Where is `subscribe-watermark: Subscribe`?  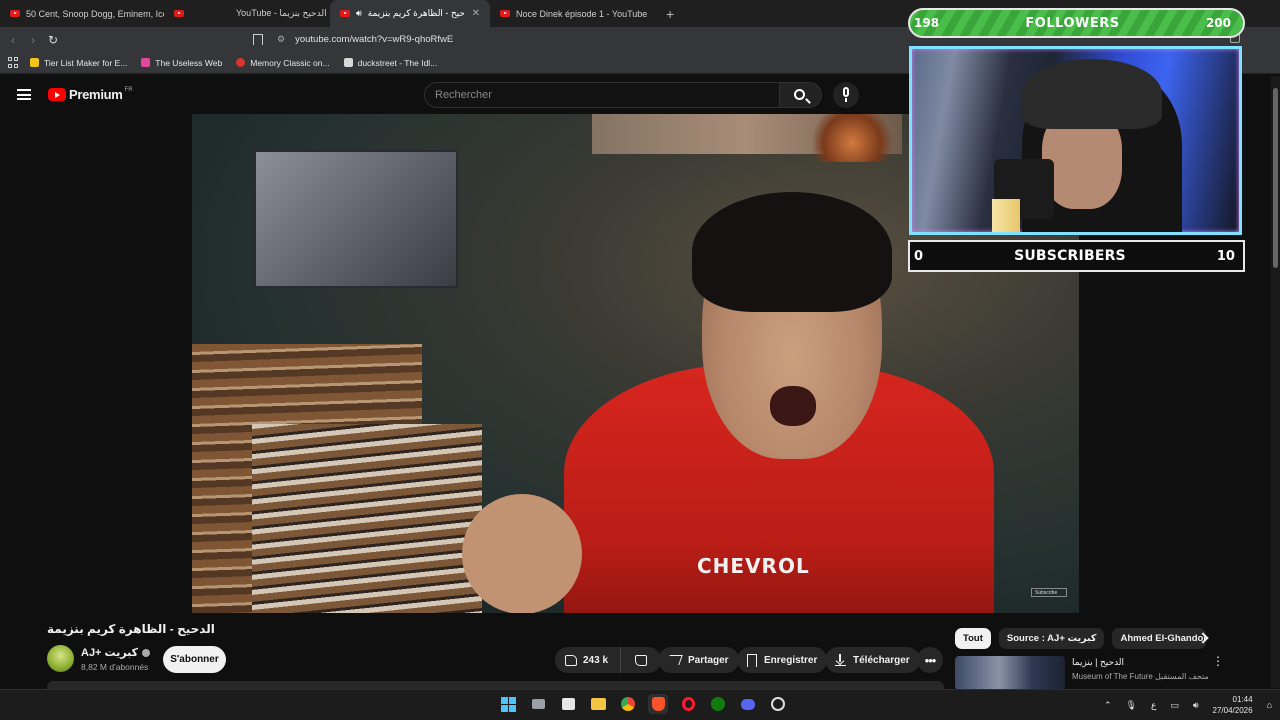
subscribe-watermark: Subscribe is located at coordinates (1049, 592).